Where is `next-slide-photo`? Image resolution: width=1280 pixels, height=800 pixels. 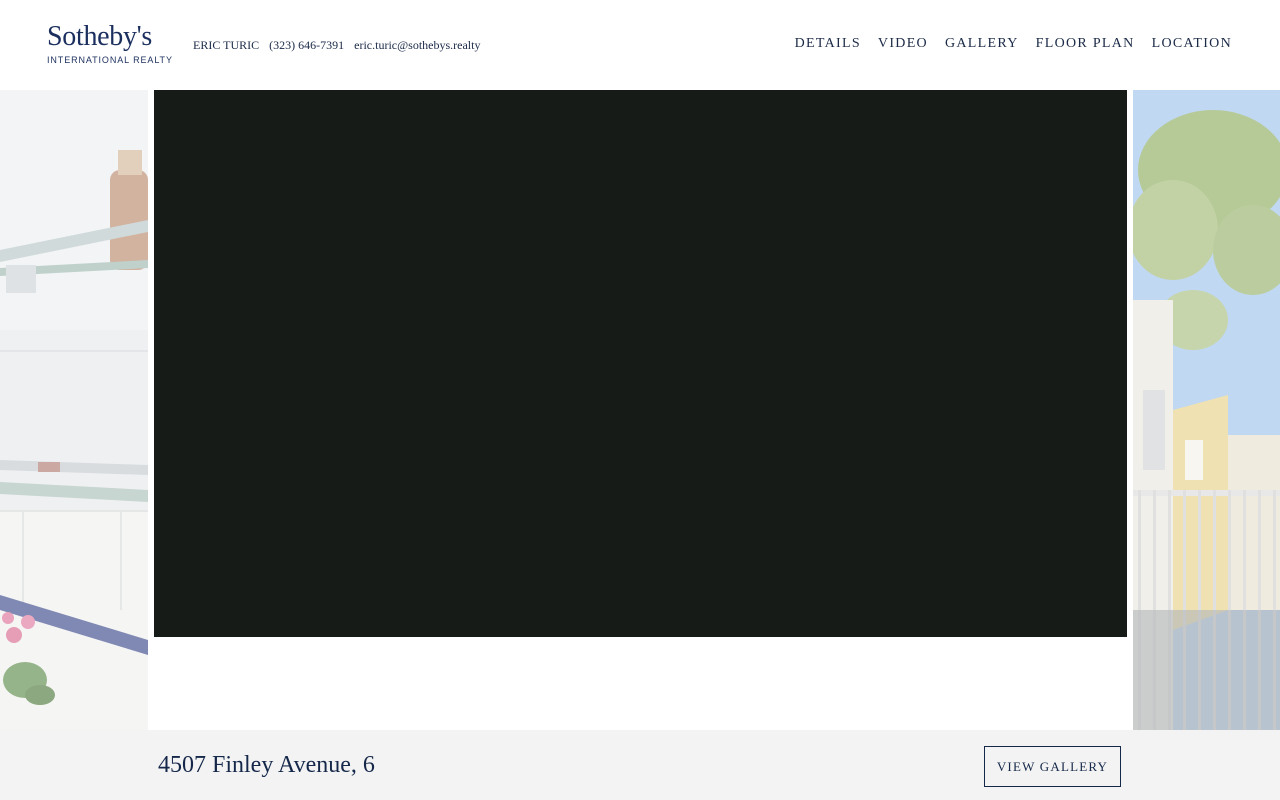 next-slide-photo is located at coordinates (1206, 410).